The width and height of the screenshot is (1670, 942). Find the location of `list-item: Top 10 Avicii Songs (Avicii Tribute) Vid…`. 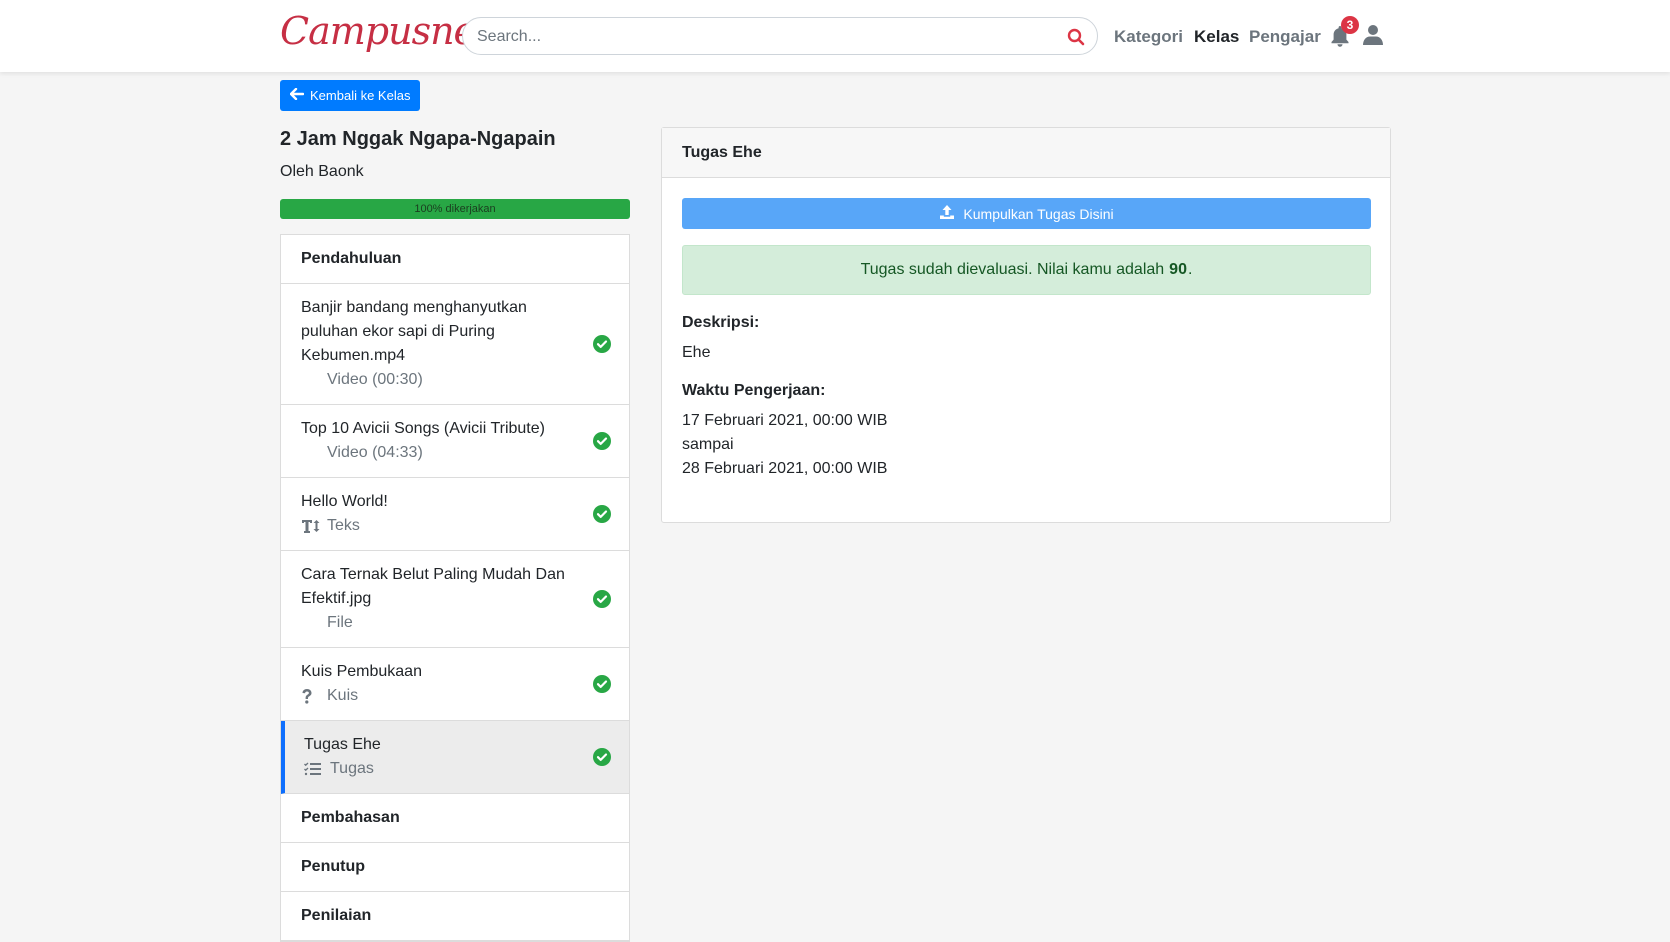

list-item: Top 10 Avicii Songs (Avicii Tribute) Vid… is located at coordinates (455, 441).